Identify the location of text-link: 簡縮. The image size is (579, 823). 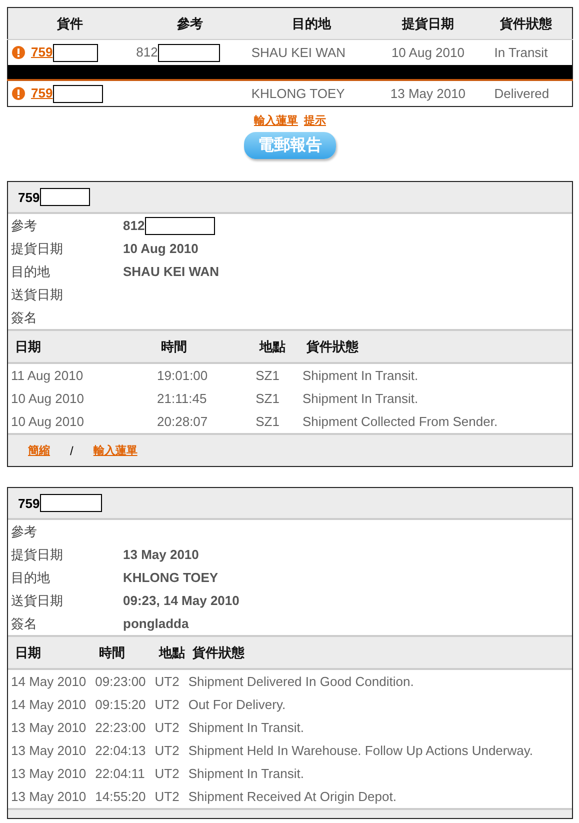
(39, 450).